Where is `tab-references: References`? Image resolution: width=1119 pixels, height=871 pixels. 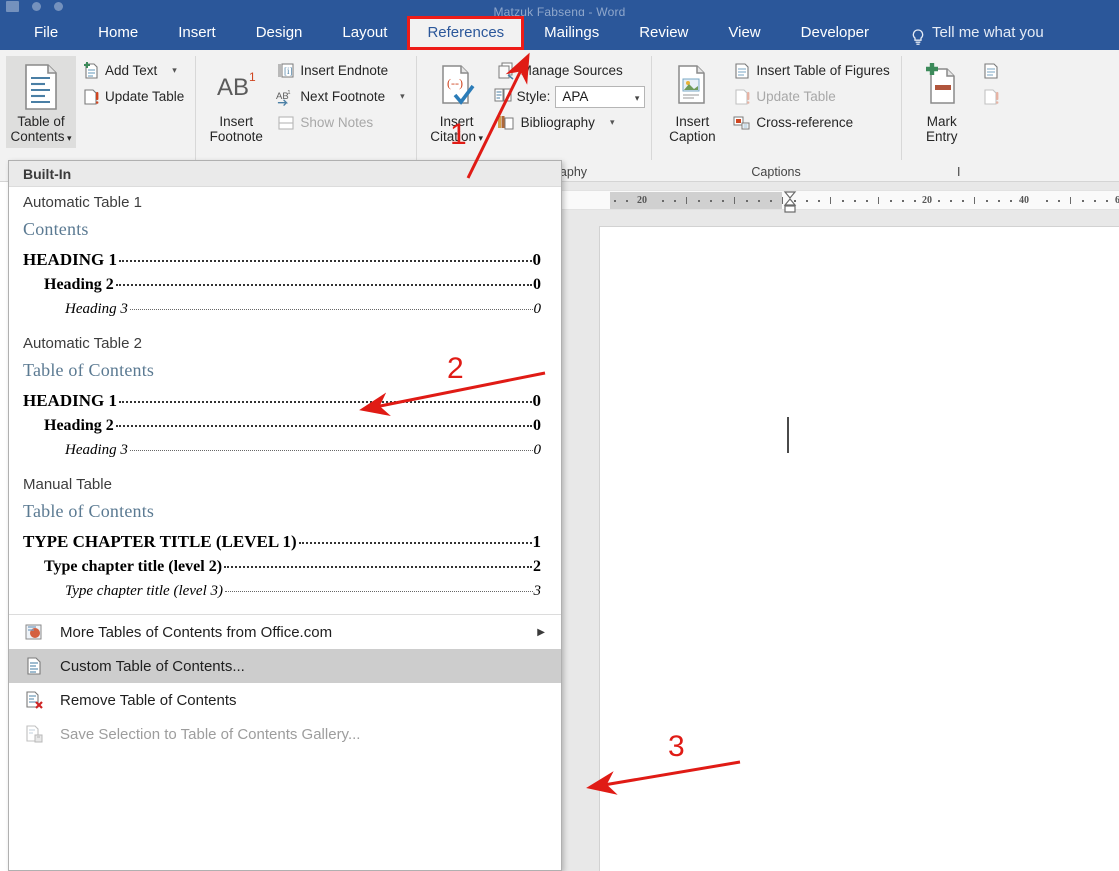 tab-references: References is located at coordinates (466, 33).